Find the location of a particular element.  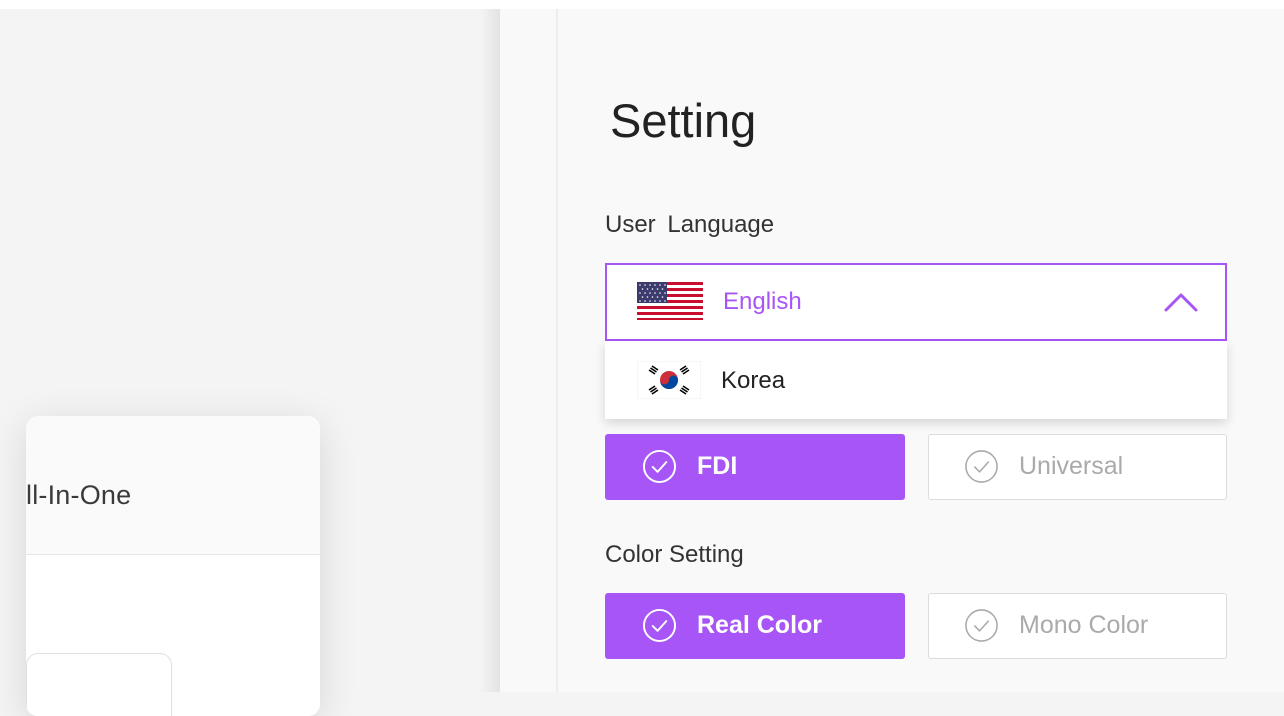

background-card-title: ll-In-One is located at coordinates (79, 495).